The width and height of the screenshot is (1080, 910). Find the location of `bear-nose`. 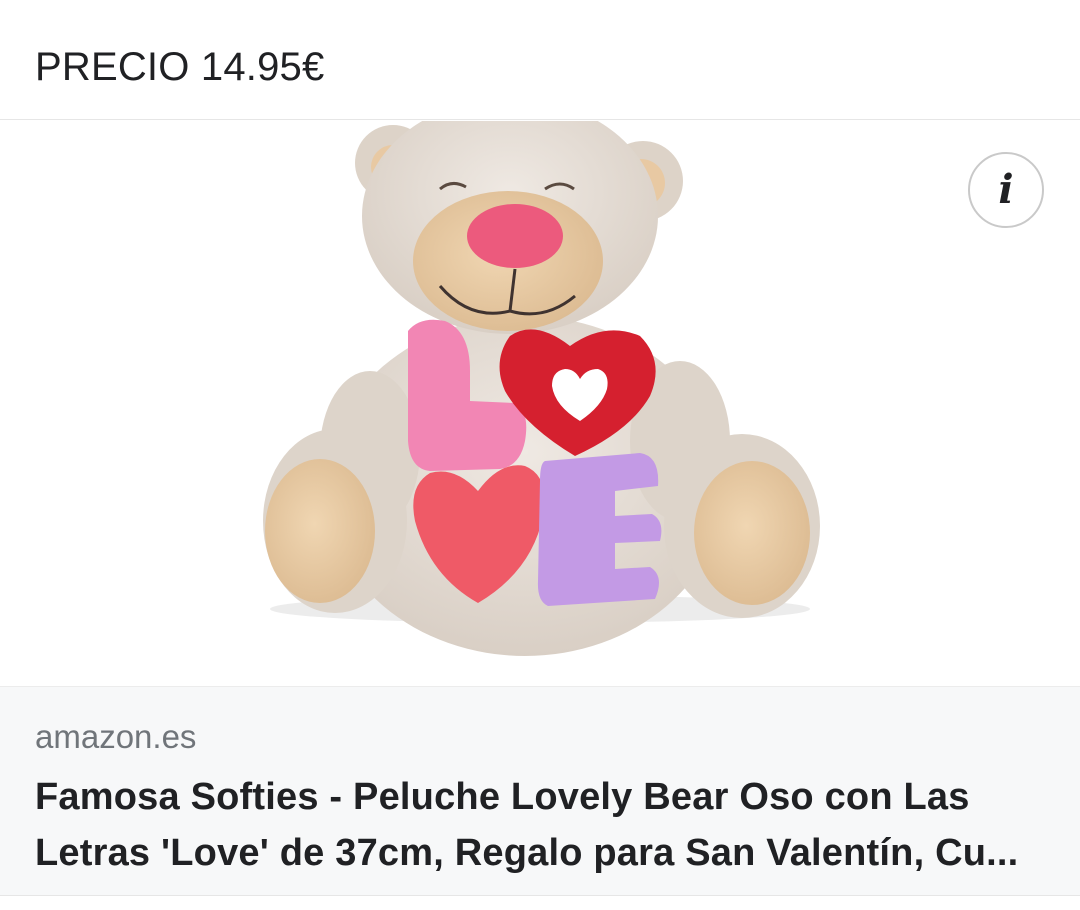

bear-nose is located at coordinates (515, 236).